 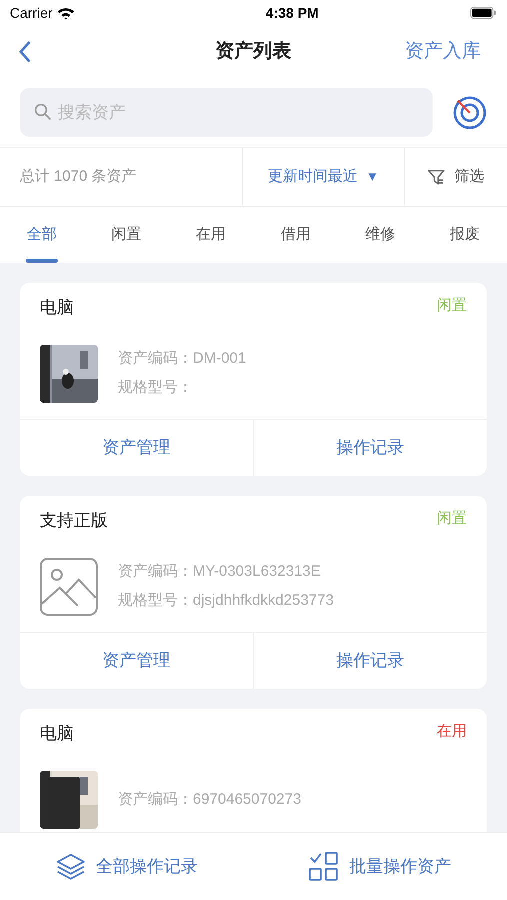 I want to click on filter-icon, so click(x=436, y=177).